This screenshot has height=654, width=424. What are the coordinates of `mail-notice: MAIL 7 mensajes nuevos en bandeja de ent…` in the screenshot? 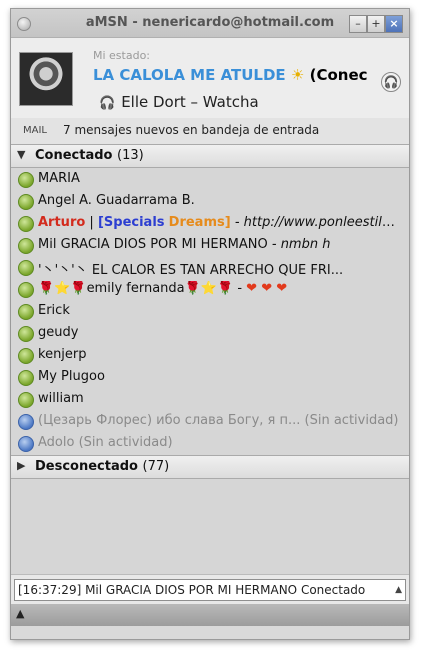 It's located at (210, 131).